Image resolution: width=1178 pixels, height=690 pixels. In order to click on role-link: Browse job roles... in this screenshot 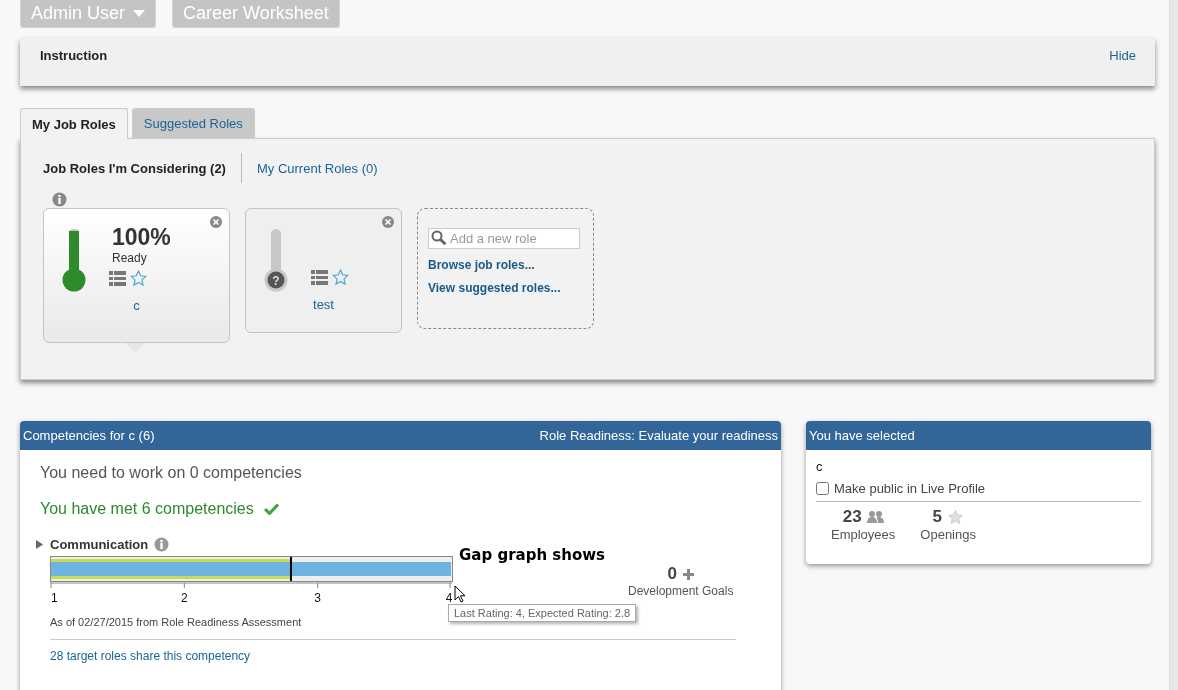, I will do `click(481, 265)`.